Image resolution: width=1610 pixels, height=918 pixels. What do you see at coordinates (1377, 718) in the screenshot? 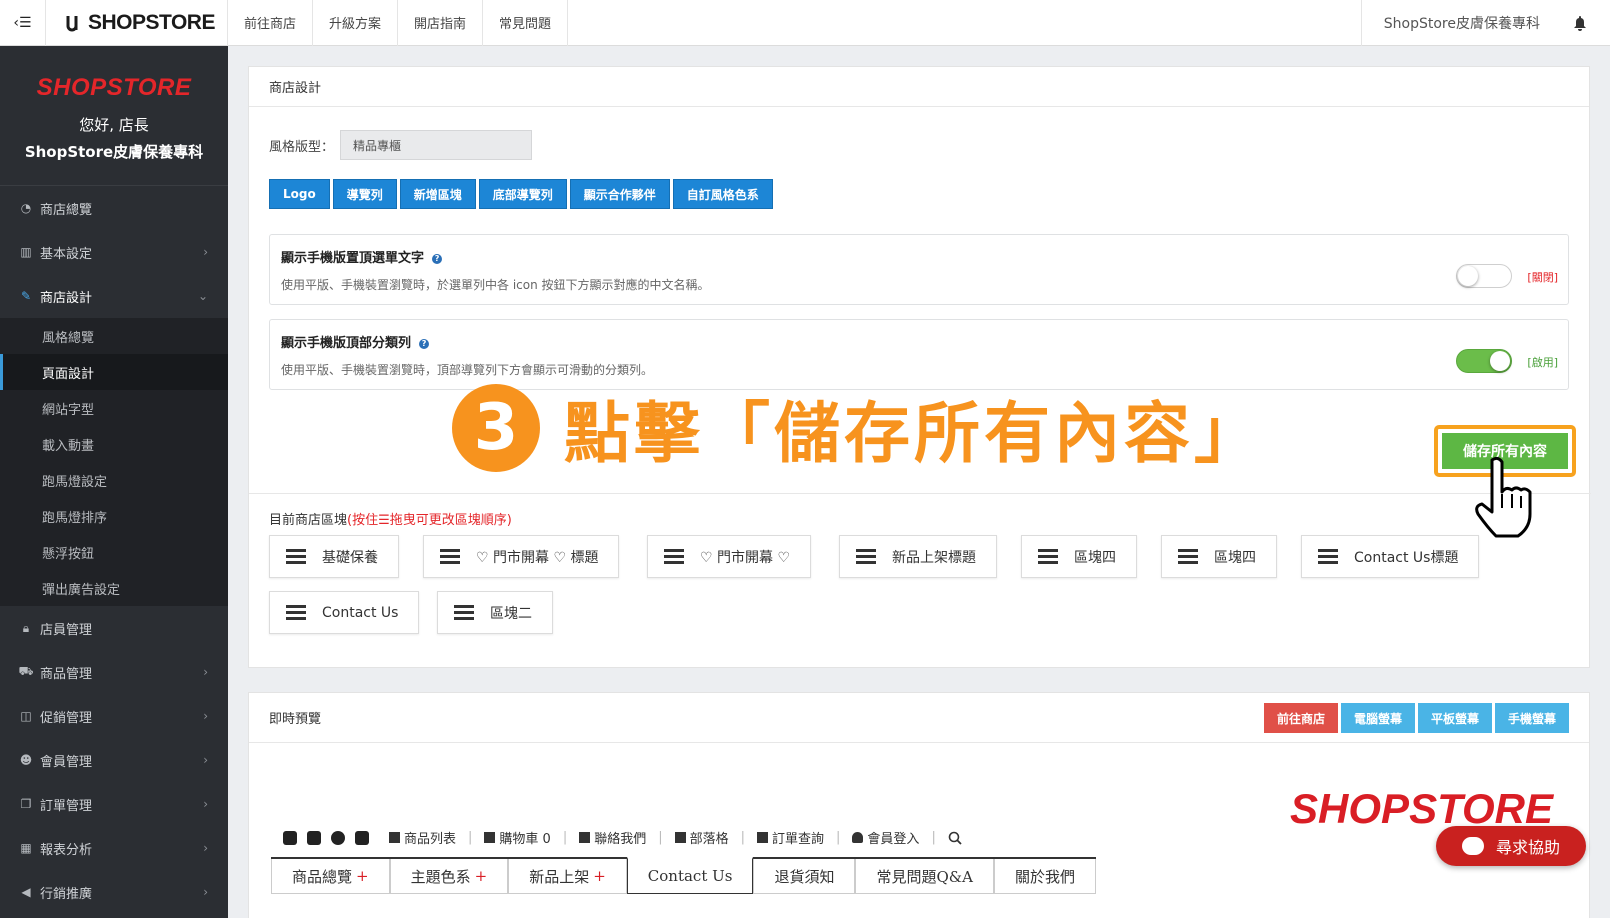
I see `preview-desktop-button: 電腦螢幕` at bounding box center [1377, 718].